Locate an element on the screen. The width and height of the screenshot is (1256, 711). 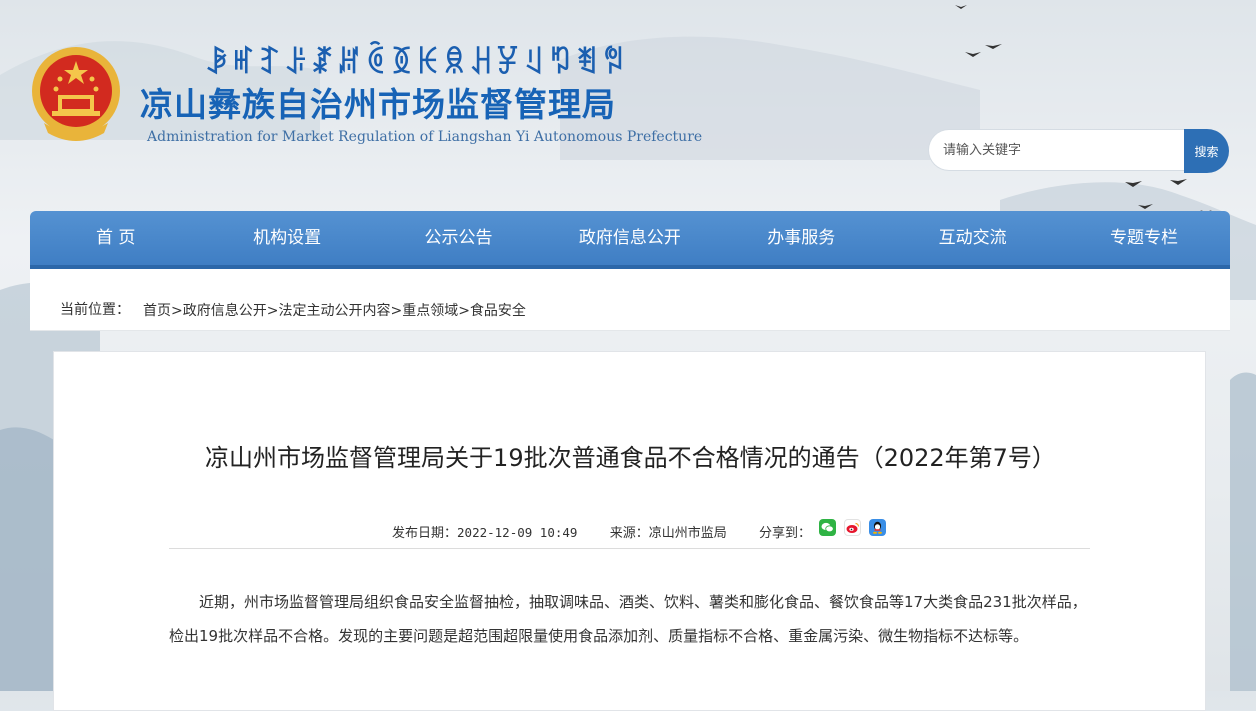
search-input is located at coordinates (1056, 150).